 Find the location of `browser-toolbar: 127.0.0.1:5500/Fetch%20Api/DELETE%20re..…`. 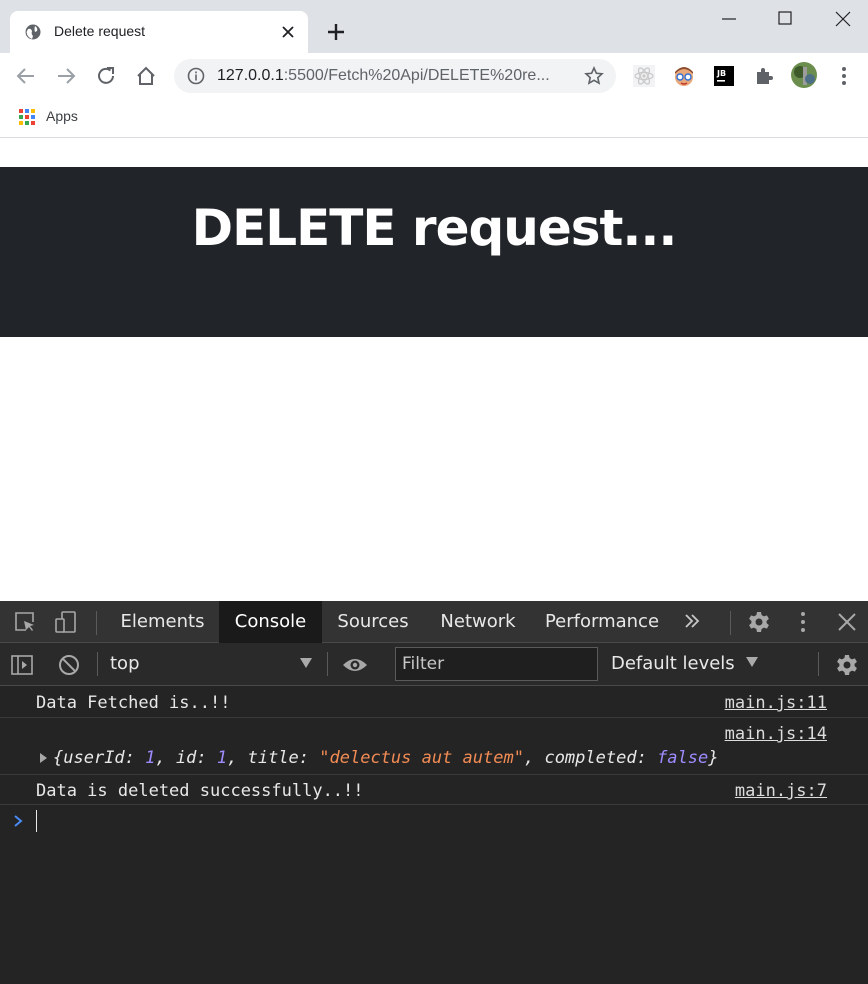

browser-toolbar: 127.0.0.1:5500/Fetch%20Api/DELETE%20re..… is located at coordinates (434, 76).